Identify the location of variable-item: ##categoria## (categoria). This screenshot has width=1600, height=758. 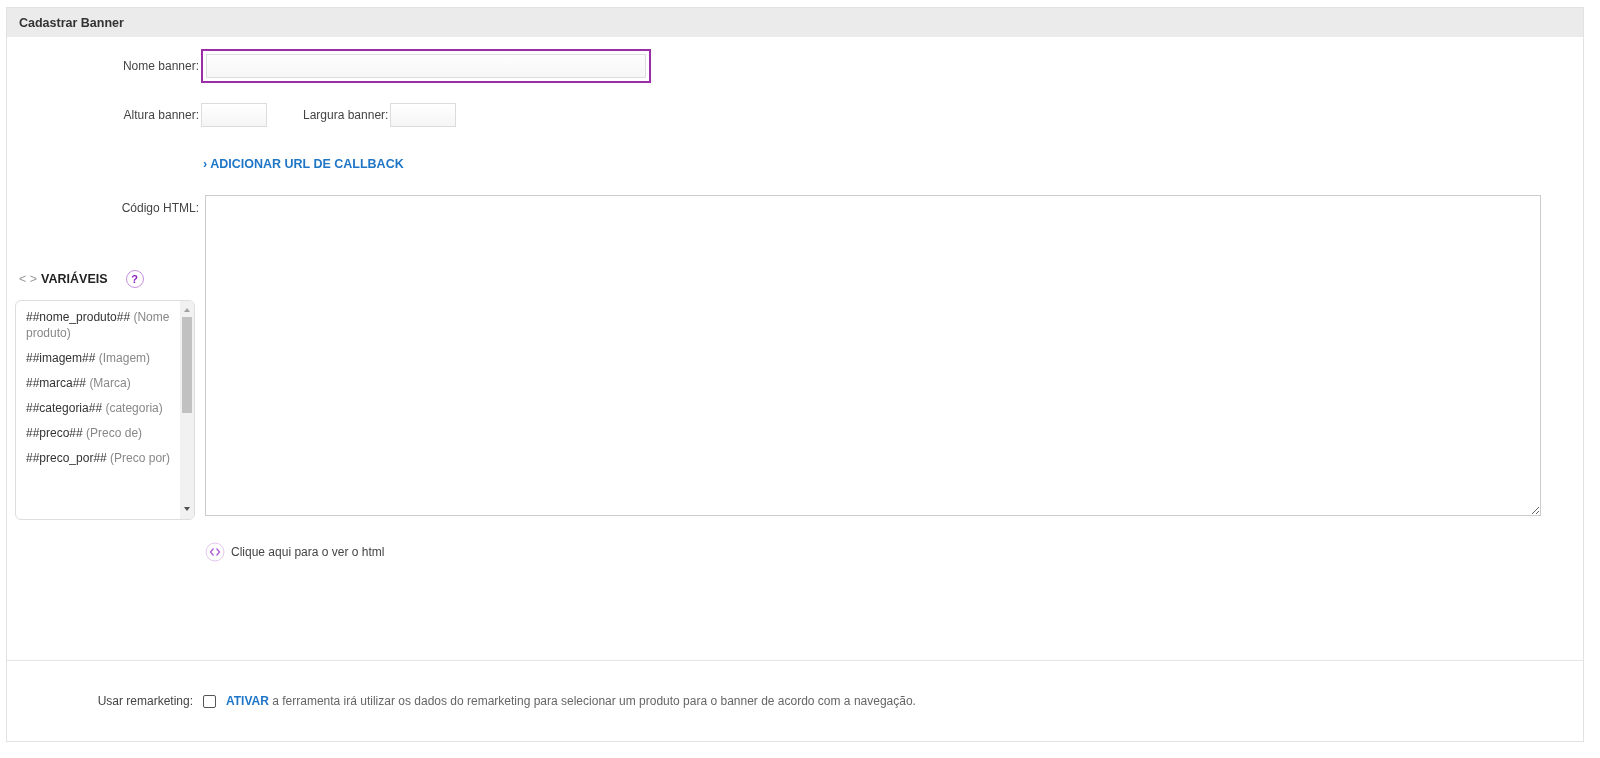
(101, 408).